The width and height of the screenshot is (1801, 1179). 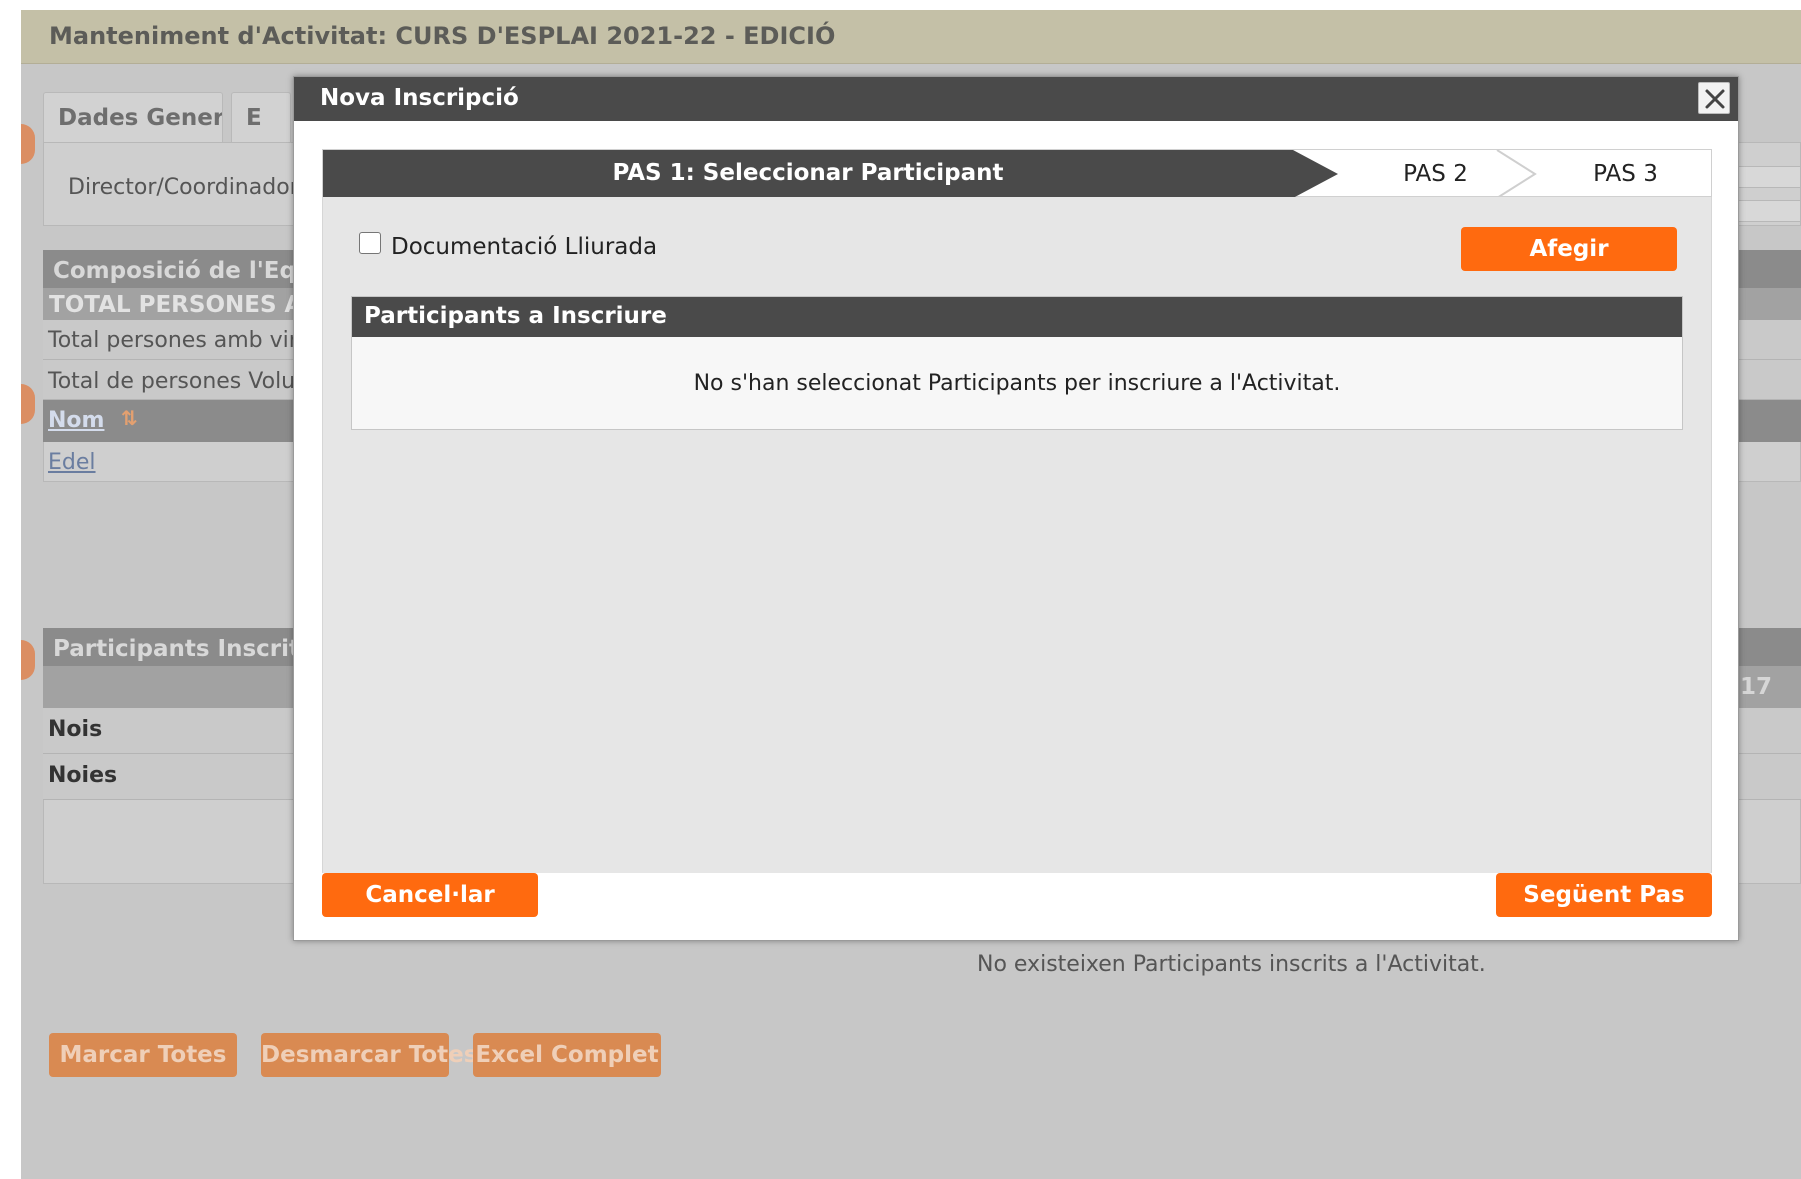 What do you see at coordinates (143, 1055) in the screenshot?
I see `mark-all-button: Marcar Totes` at bounding box center [143, 1055].